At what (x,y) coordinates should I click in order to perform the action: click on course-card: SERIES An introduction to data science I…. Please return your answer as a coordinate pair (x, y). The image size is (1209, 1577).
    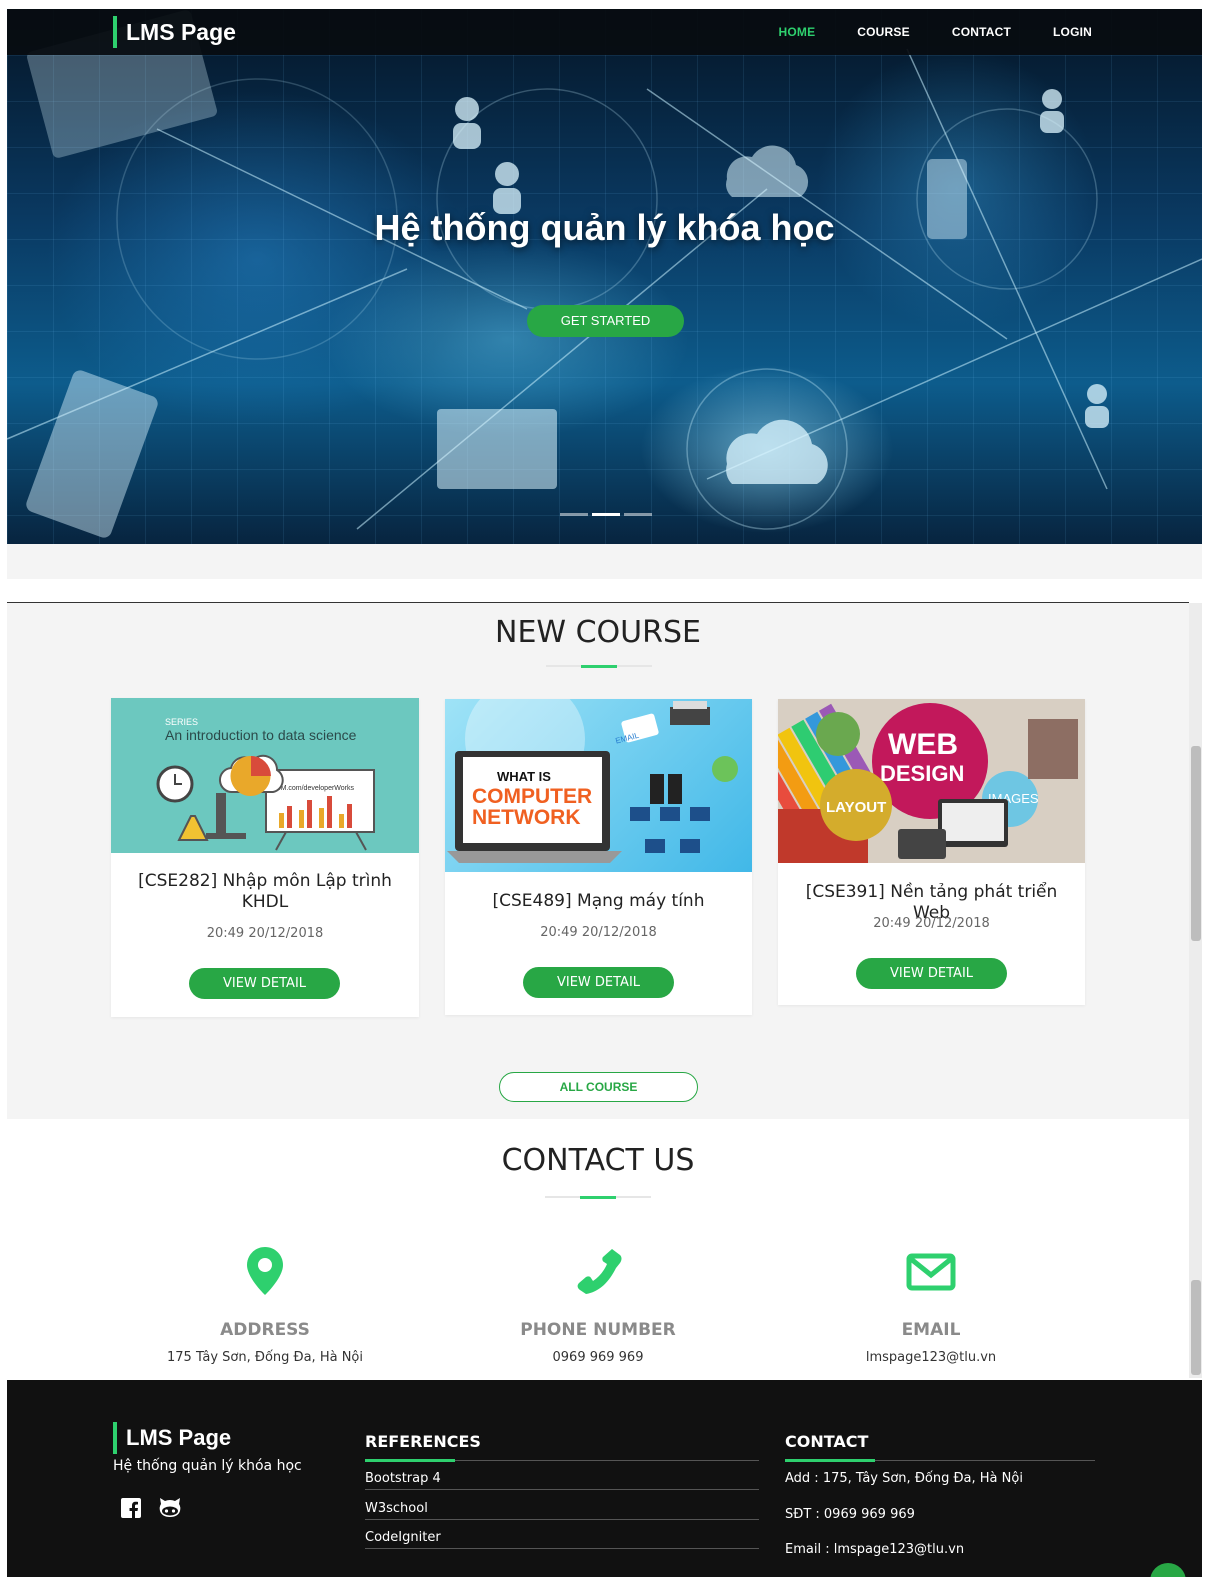
    Looking at the image, I should click on (265, 857).